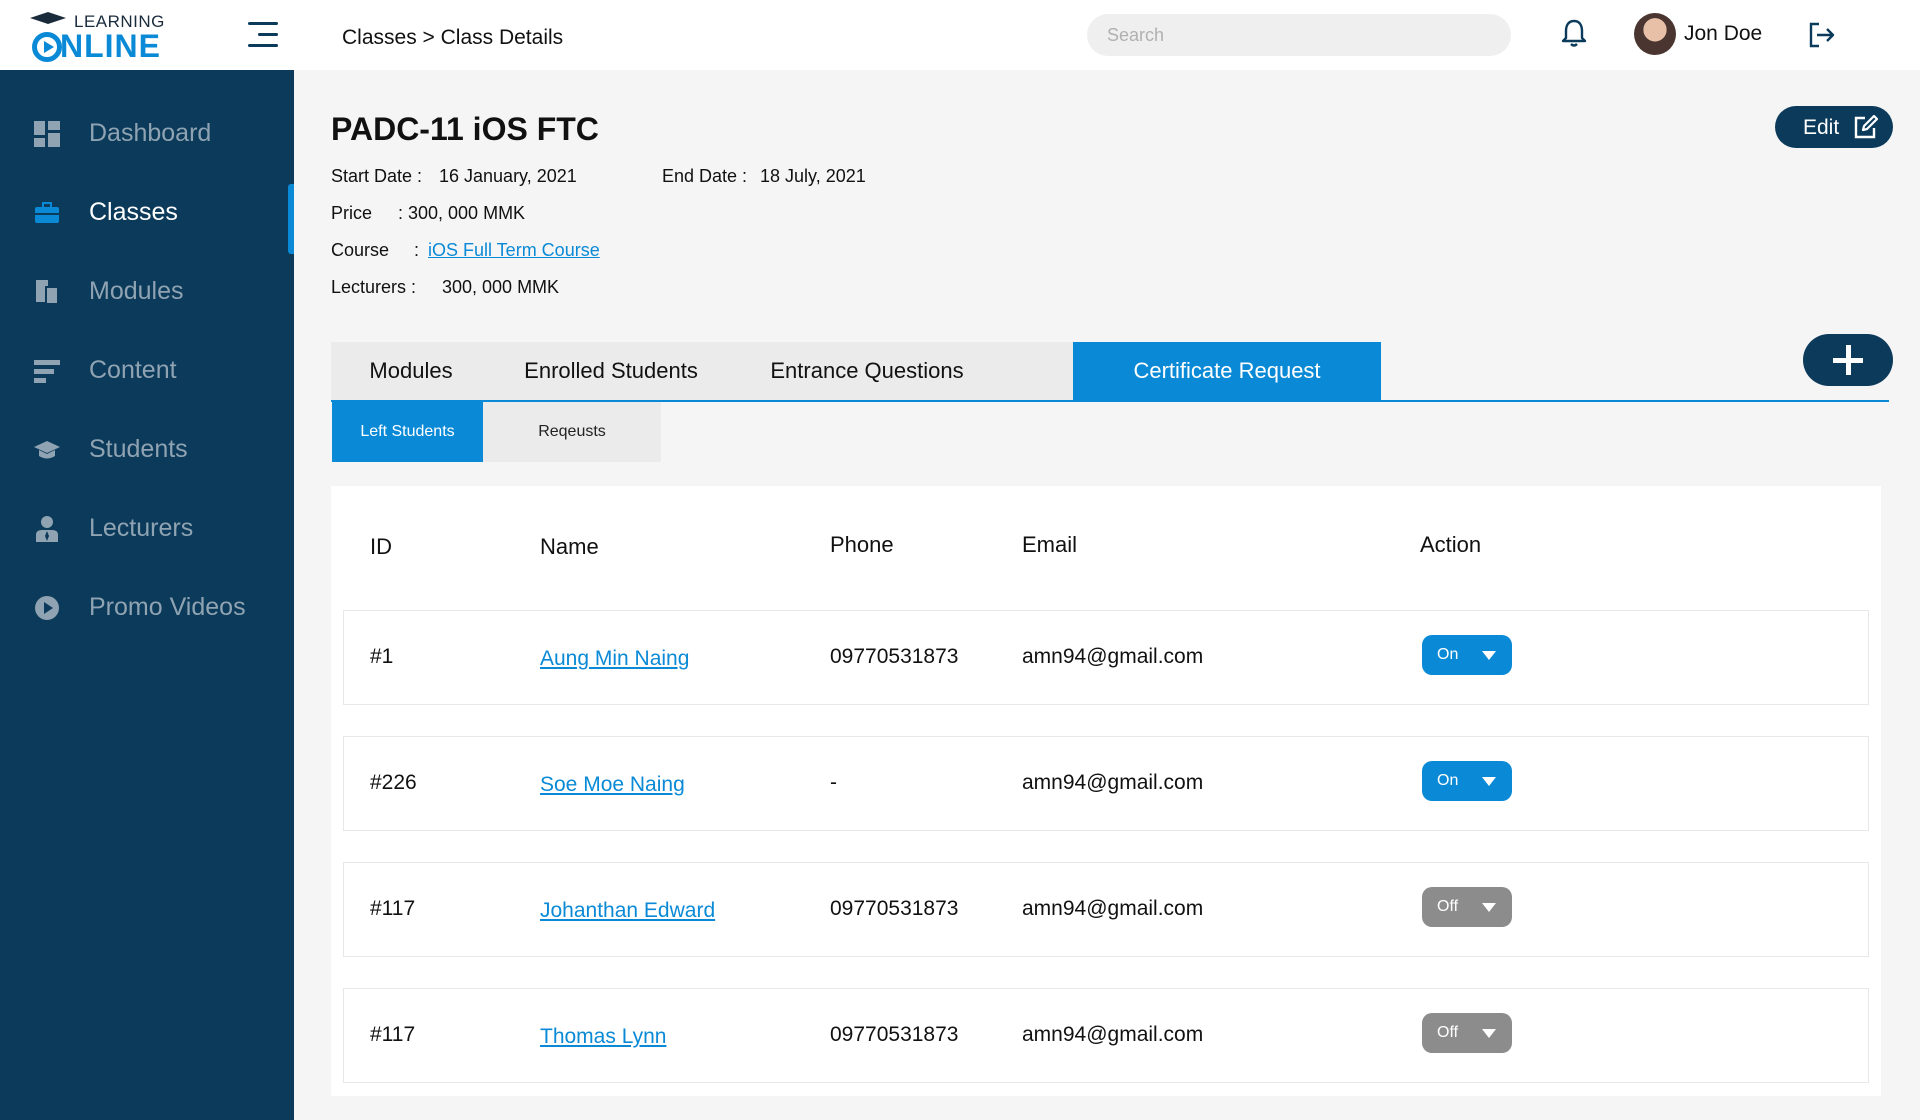 The width and height of the screenshot is (1920, 1120). Describe the element at coordinates (47, 212) in the screenshot. I see `briefcase-icon` at that location.